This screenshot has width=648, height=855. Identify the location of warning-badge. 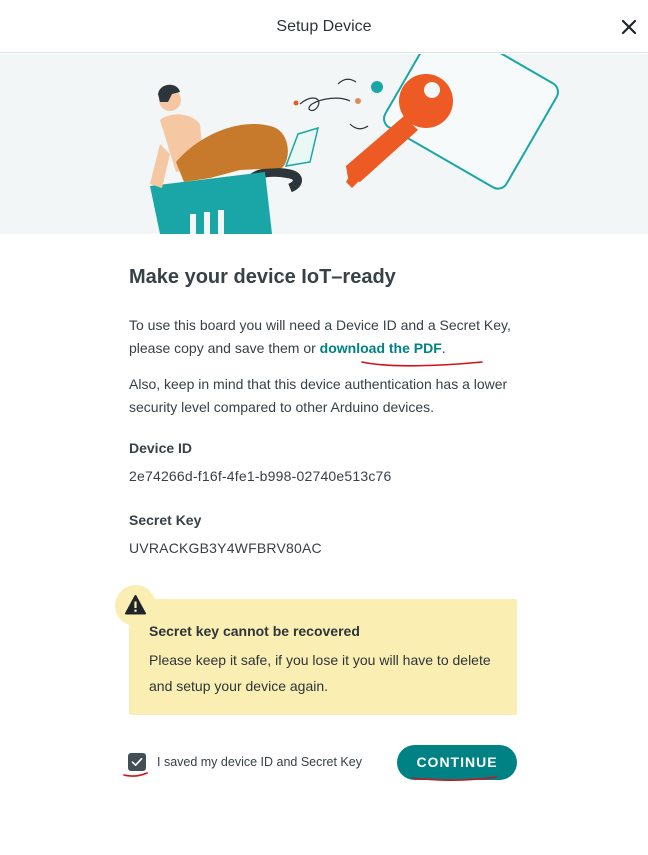
(135, 605).